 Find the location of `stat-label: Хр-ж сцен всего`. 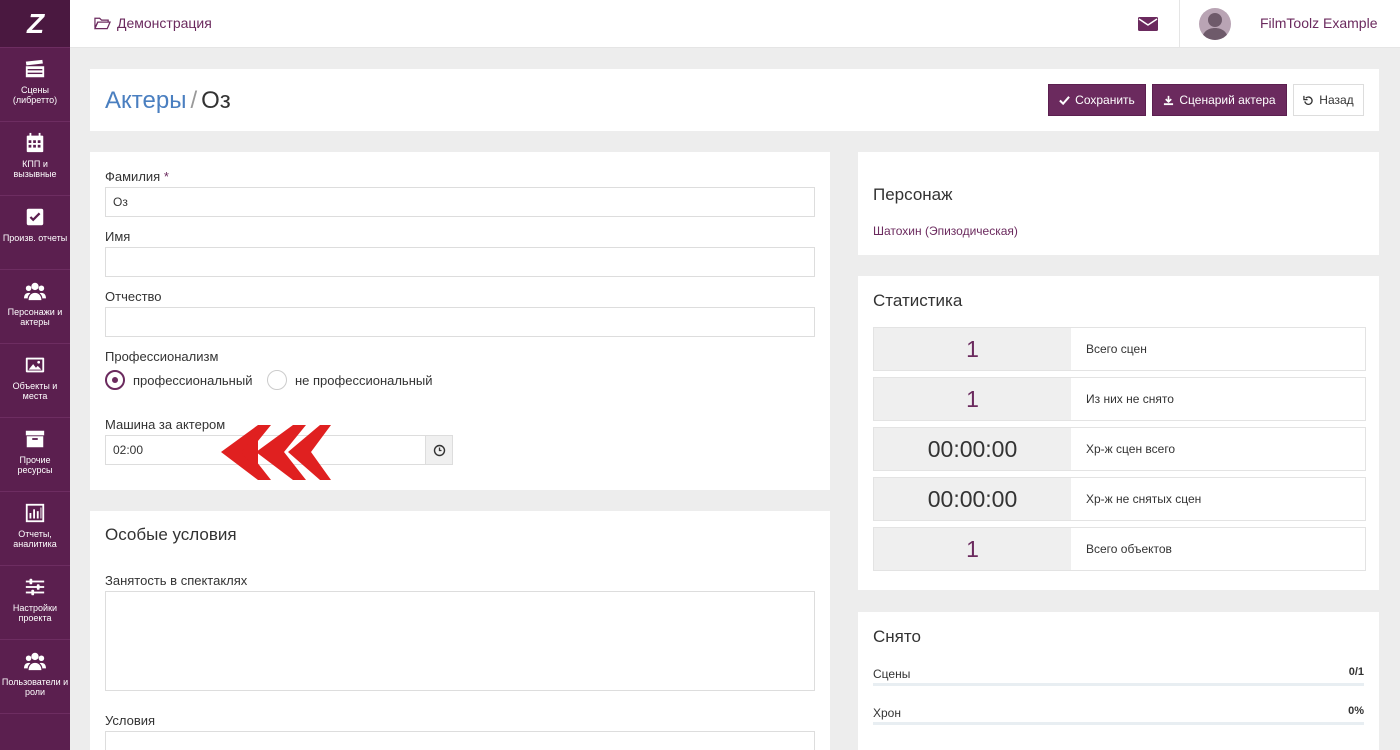

stat-label: Хр-ж сцен всего is located at coordinates (1131, 449).